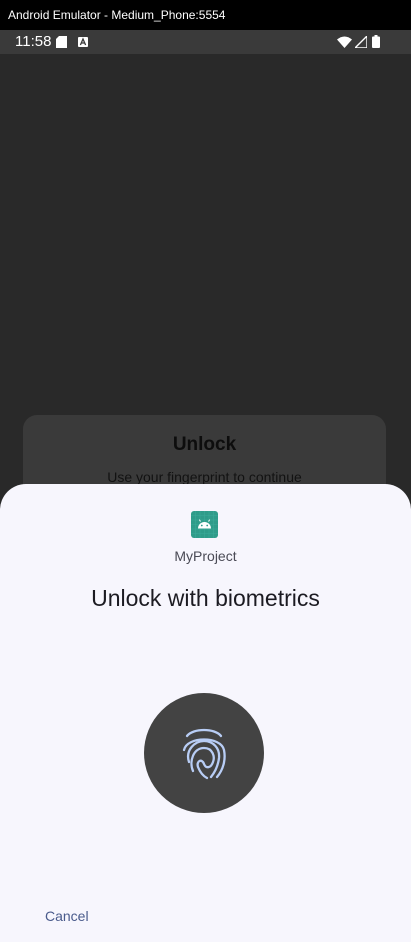 This screenshot has height=942, width=411. What do you see at coordinates (204, 444) in the screenshot?
I see `background-dialog-title: Unlock` at bounding box center [204, 444].